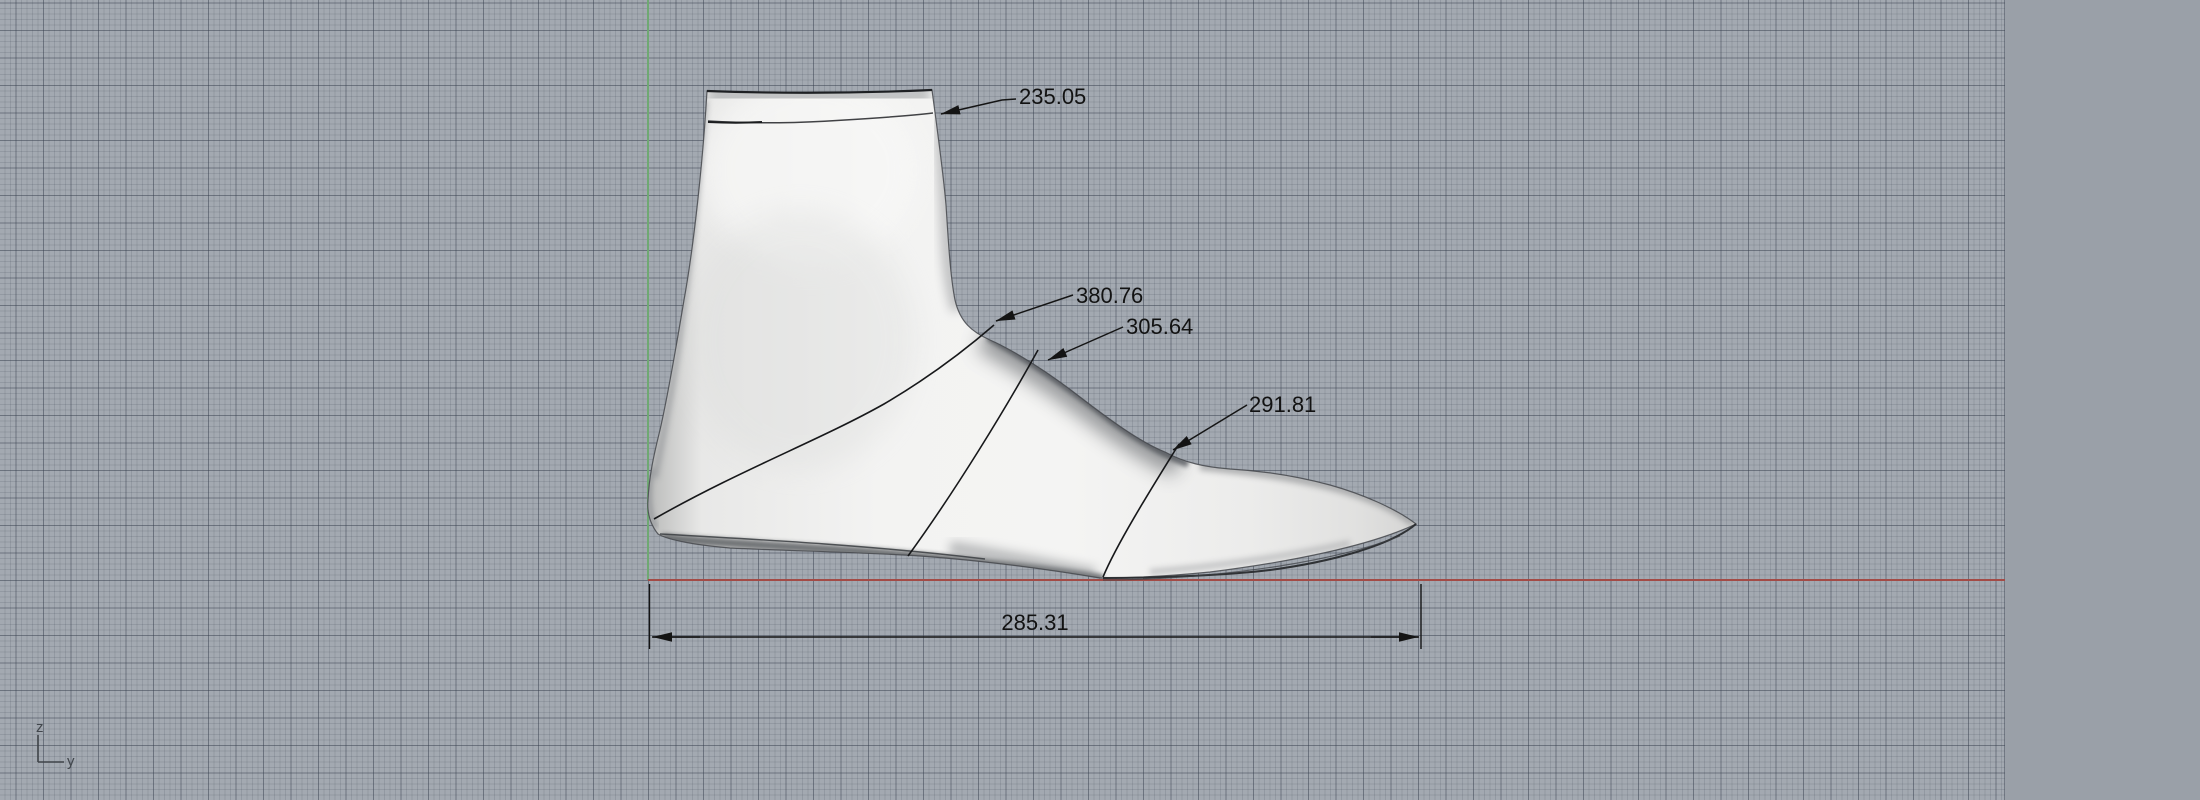 Image resolution: width=2200 pixels, height=800 pixels. Describe the element at coordinates (1282, 404) in the screenshot. I see `leader-value: 291.81` at that location.